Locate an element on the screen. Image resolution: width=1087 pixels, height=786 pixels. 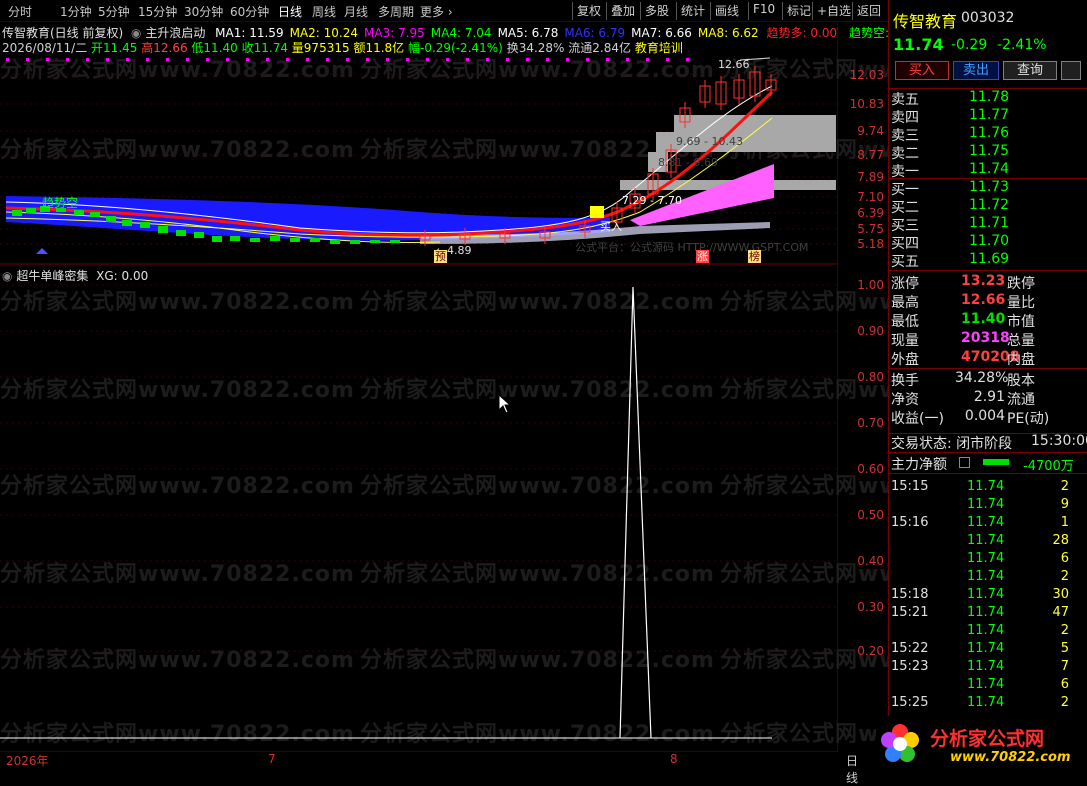
period-tab-4: 30分钟 is located at coordinates (203, 11).